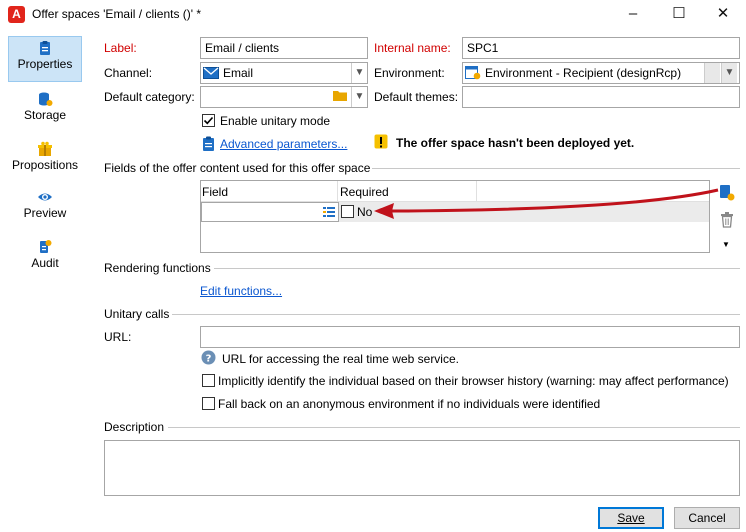 This screenshot has width=746, height=532. What do you see at coordinates (45, 148) in the screenshot?
I see `gift-icon` at bounding box center [45, 148].